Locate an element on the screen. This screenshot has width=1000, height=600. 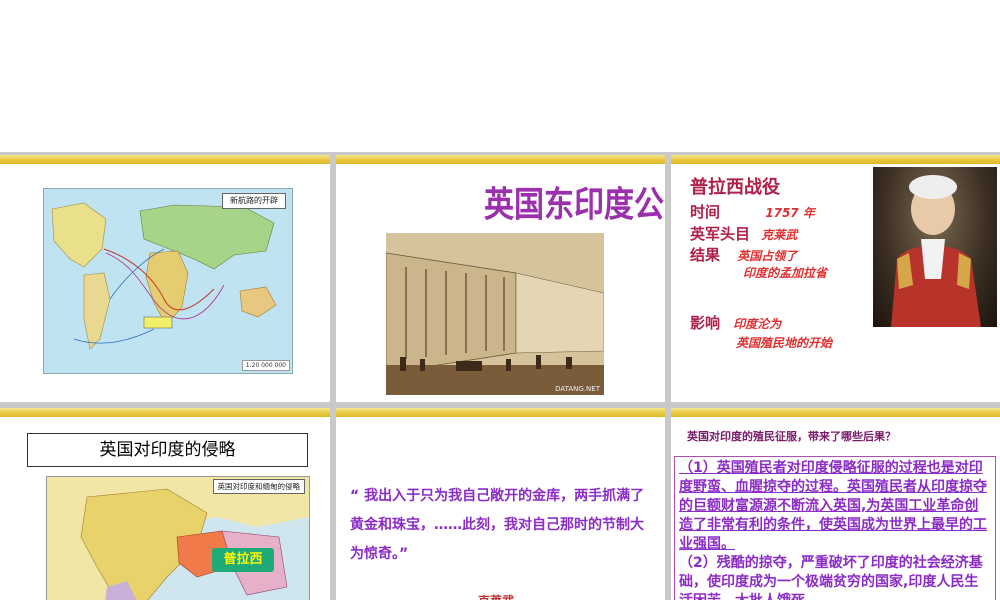
row-time: 时间 1757 年 is located at coordinates (752, 211).